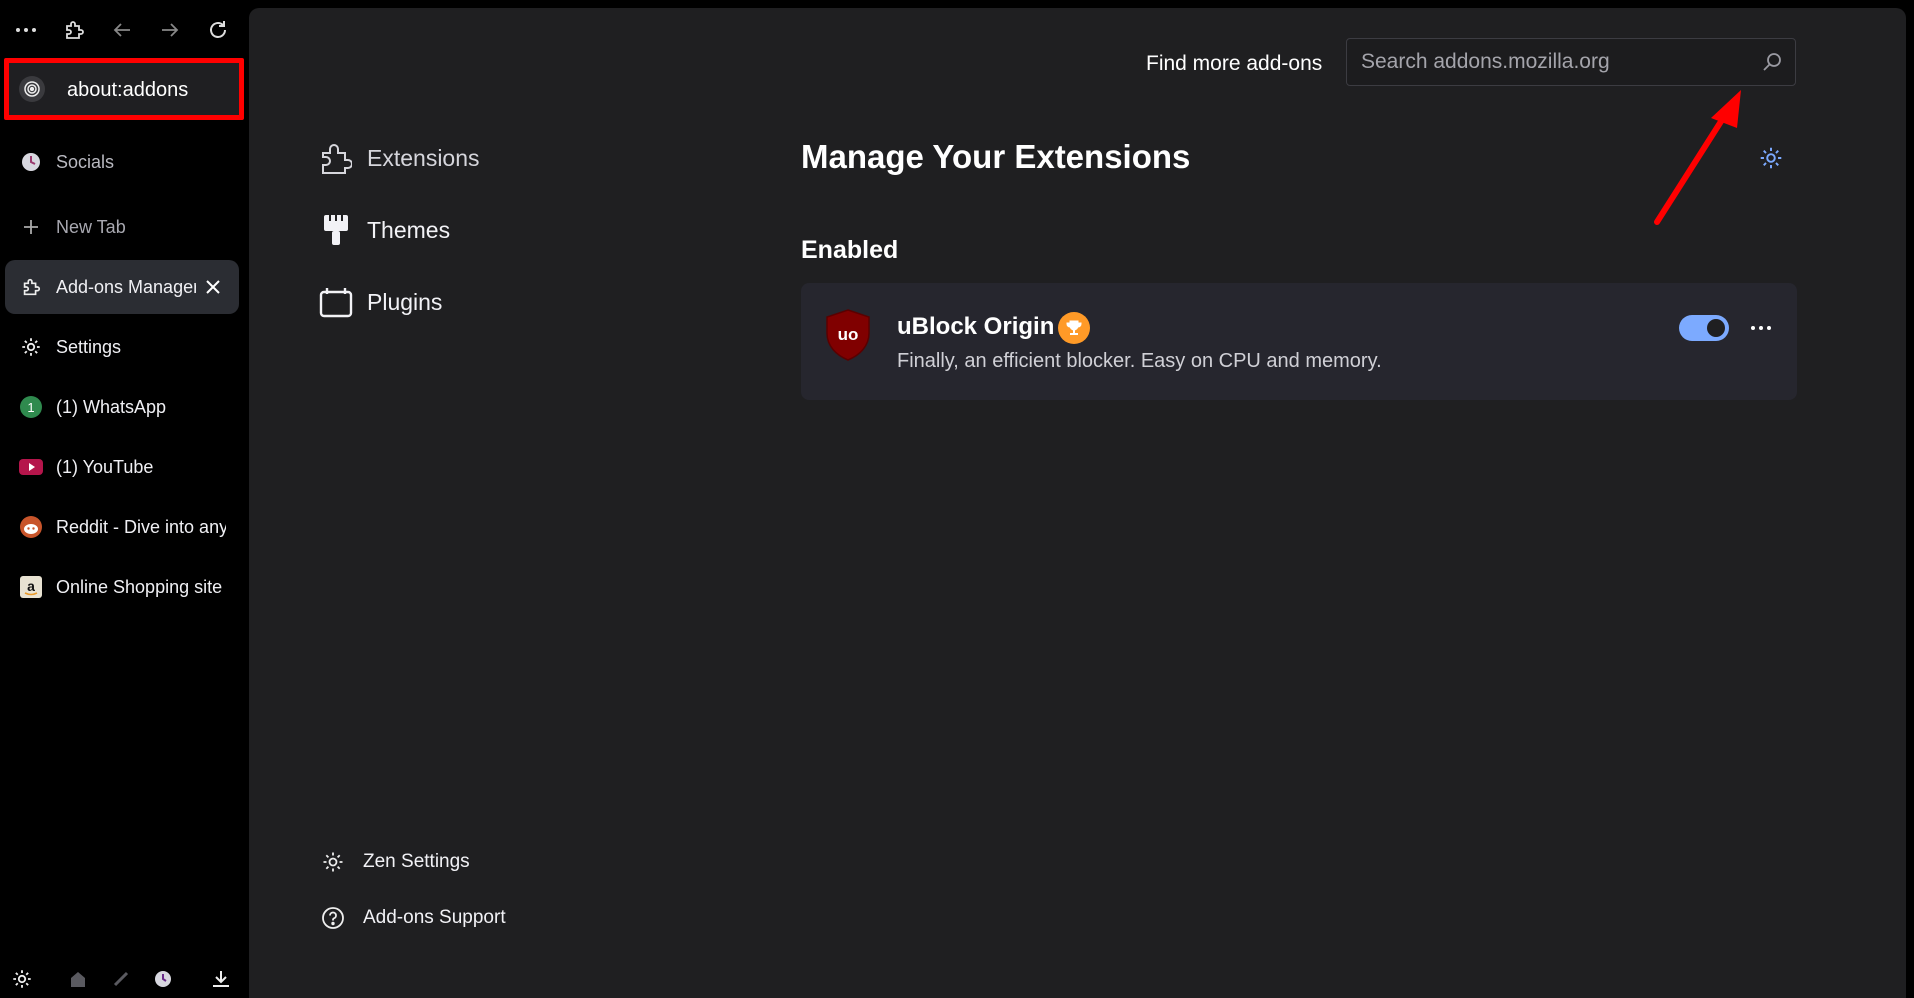  I want to click on zen-settings-link: Zen Settings, so click(394, 862).